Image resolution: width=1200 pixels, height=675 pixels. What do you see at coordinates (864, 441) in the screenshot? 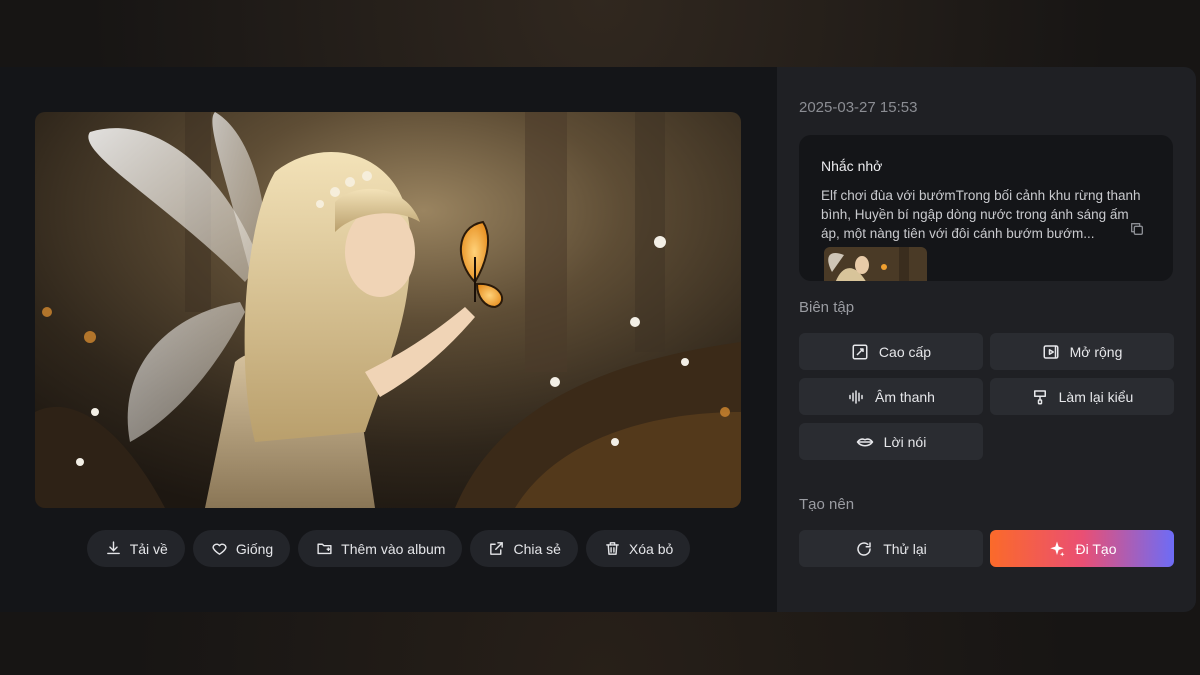
I see `lips-icon` at bounding box center [864, 441].